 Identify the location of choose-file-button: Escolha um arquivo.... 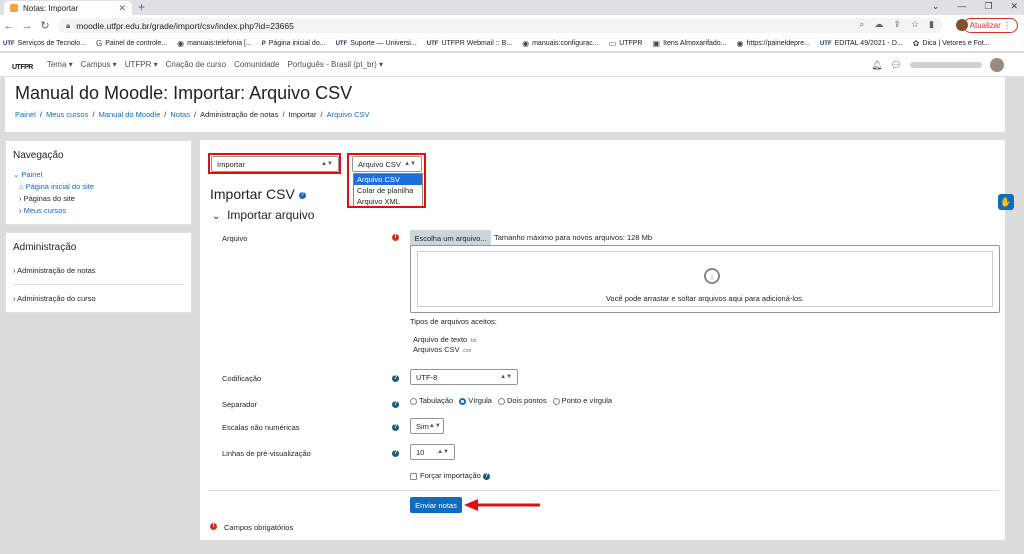
(450, 238).